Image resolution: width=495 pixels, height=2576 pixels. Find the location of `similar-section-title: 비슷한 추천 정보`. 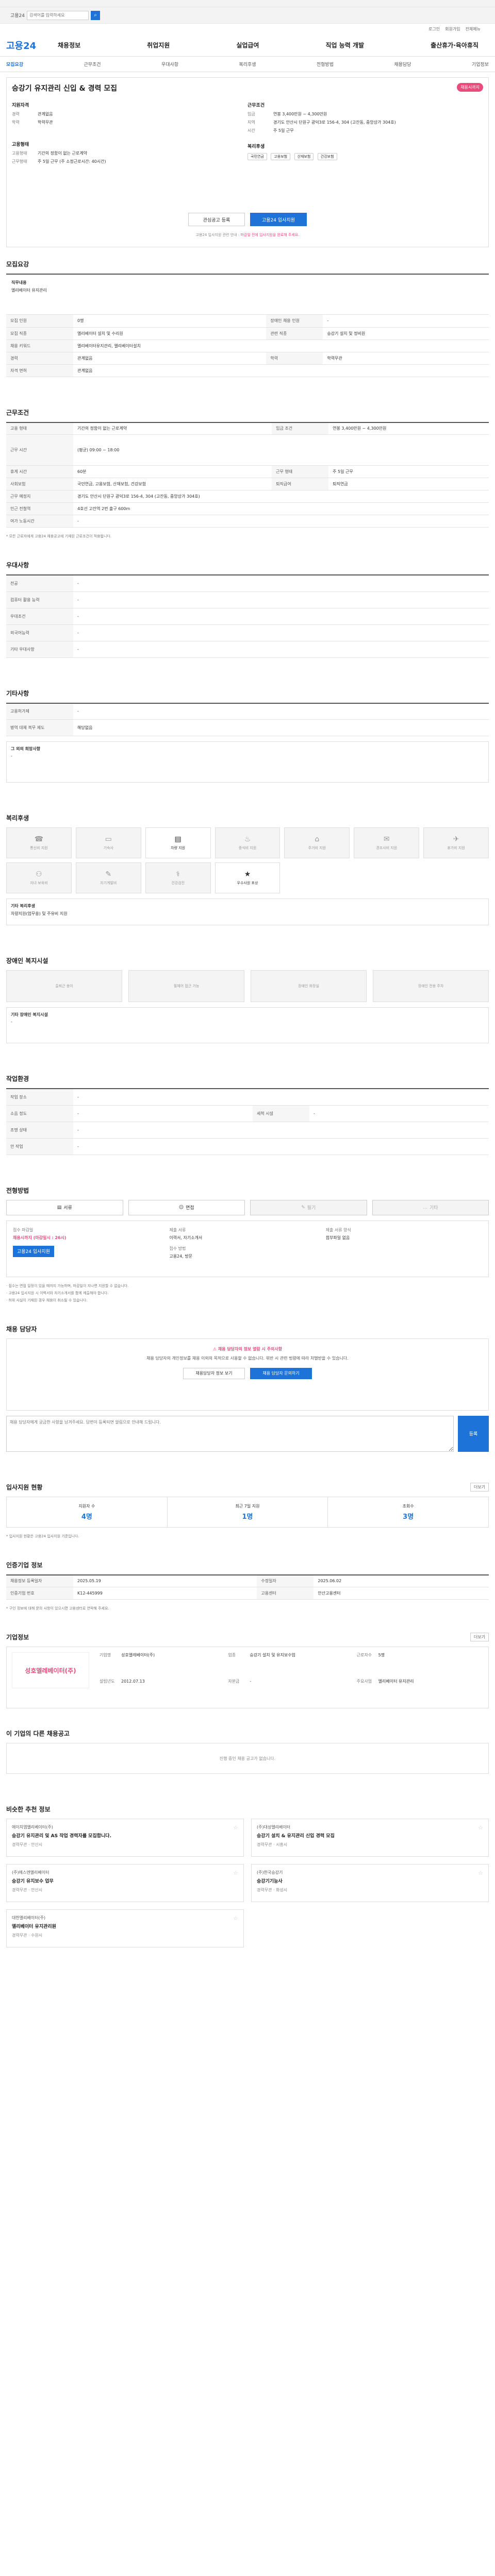

similar-section-title: 비슷한 추천 정보 is located at coordinates (28, 1809).